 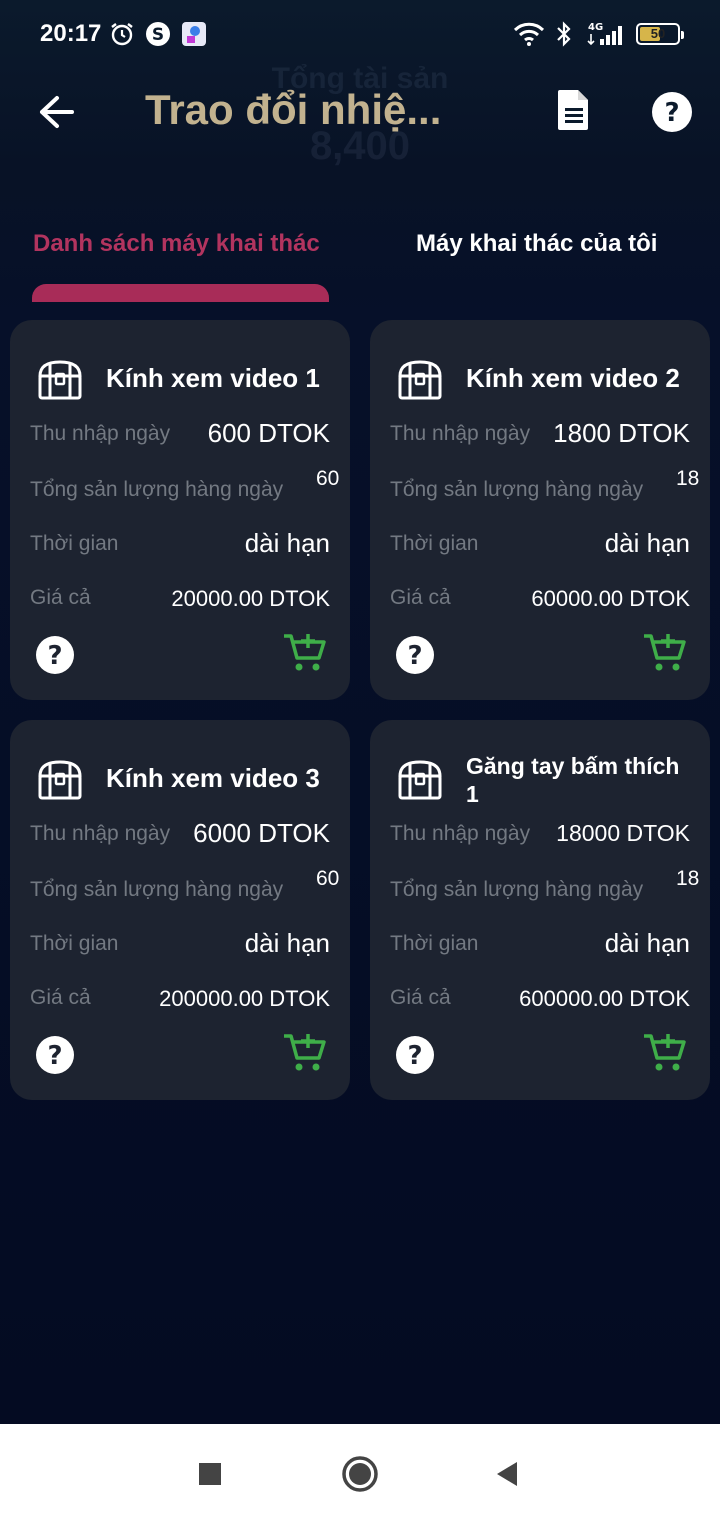 I want to click on document-button, so click(x=576, y=111).